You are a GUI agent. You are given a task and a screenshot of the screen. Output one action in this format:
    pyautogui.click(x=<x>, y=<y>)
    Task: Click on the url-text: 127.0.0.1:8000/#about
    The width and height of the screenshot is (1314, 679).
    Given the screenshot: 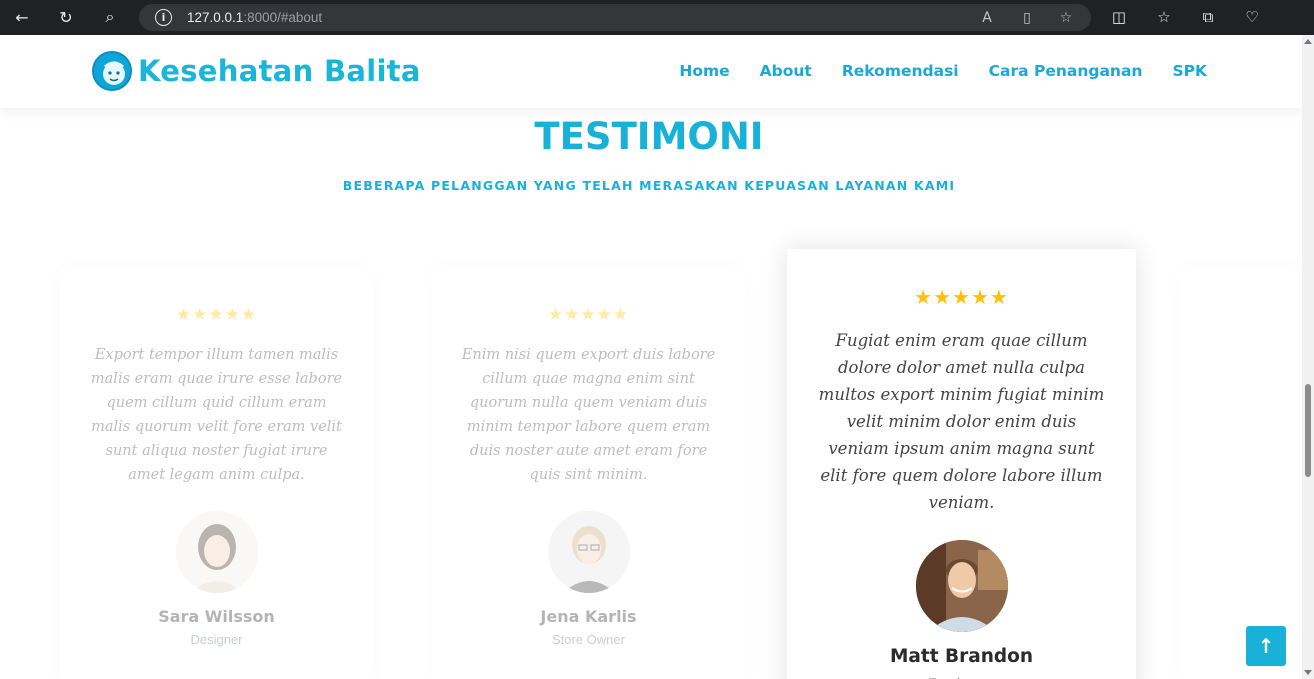 What is the action you would take?
    pyautogui.click(x=254, y=17)
    